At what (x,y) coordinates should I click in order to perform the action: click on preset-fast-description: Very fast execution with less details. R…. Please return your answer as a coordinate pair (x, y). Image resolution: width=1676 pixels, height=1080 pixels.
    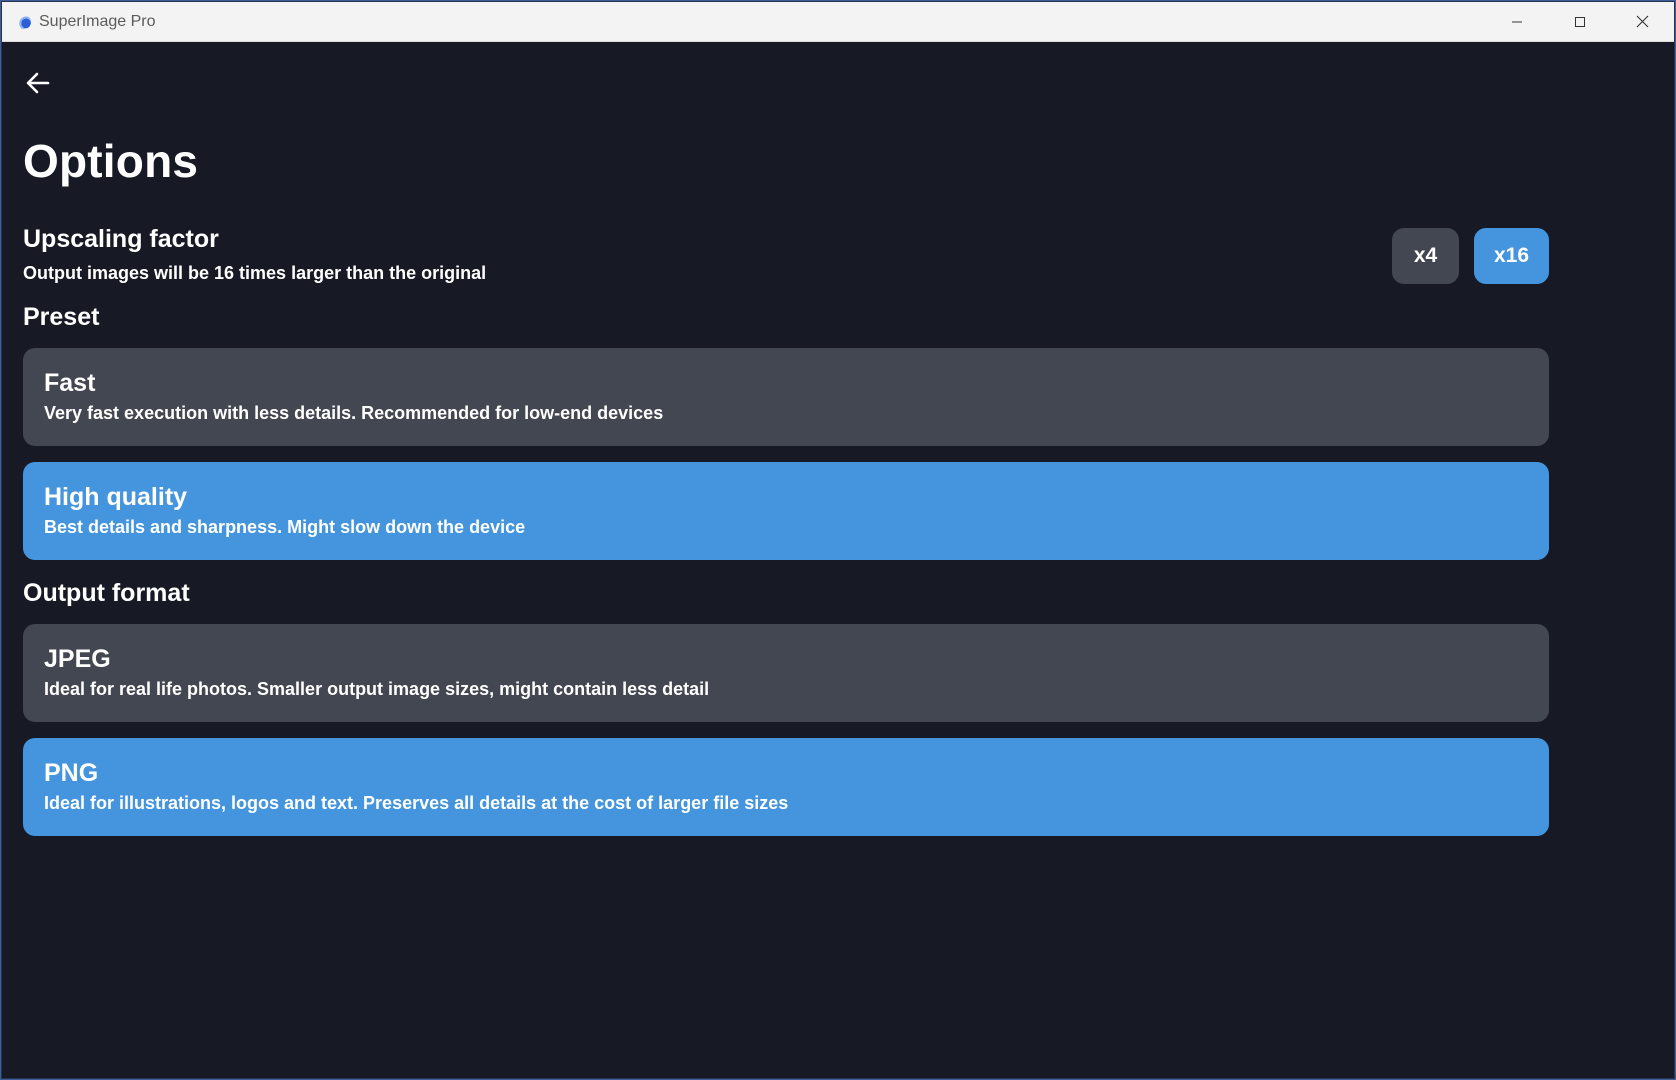
    Looking at the image, I should click on (354, 413).